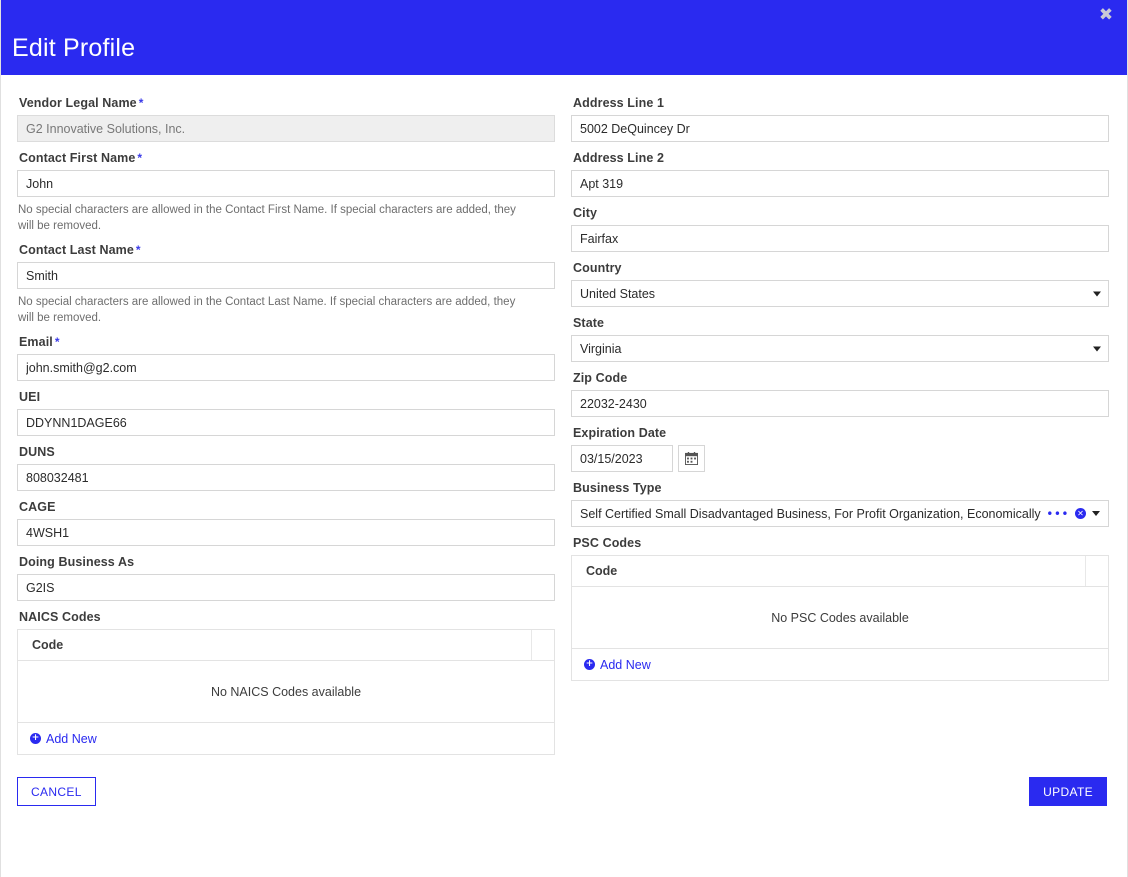 The height and width of the screenshot is (877, 1128). I want to click on cancel-button: CANCEL, so click(56, 792).